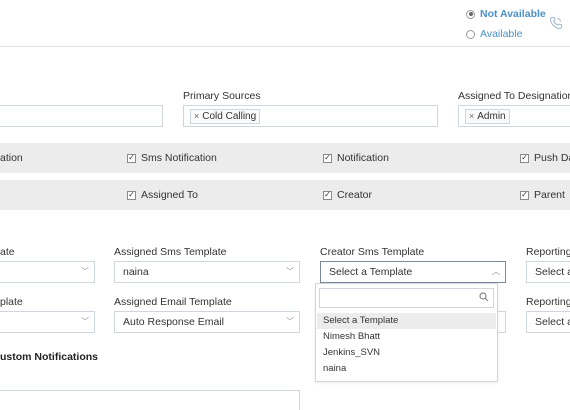  I want to click on status-label: Available, so click(501, 34).